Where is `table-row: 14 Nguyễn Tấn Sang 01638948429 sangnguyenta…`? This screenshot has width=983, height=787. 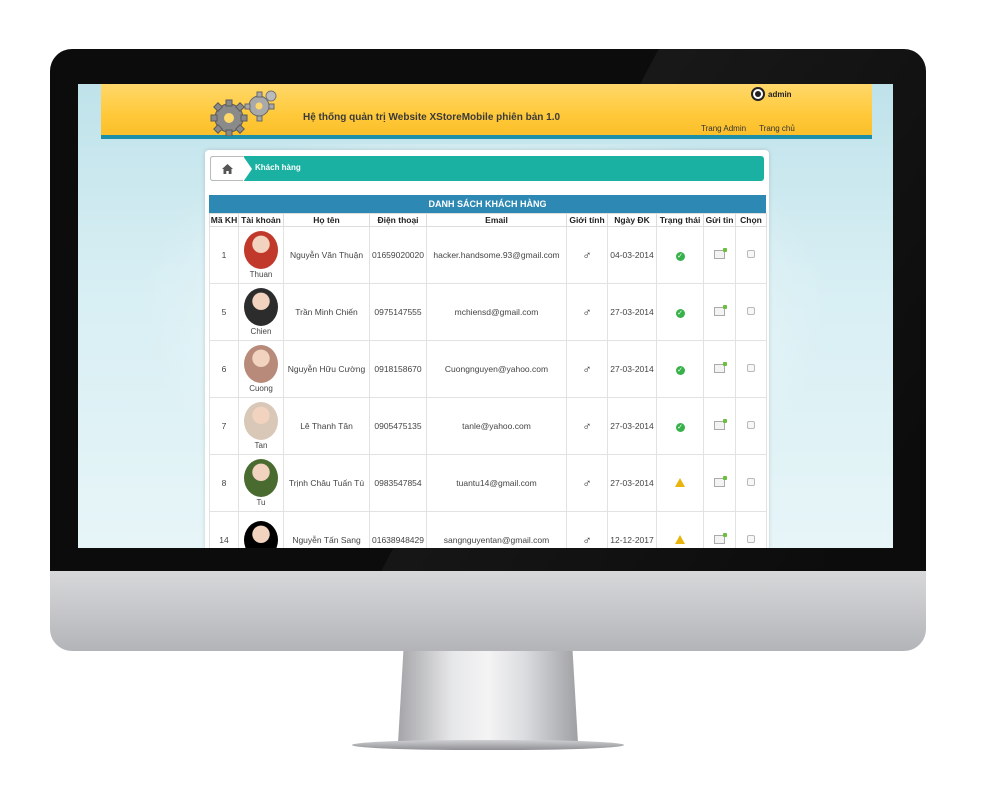
table-row: 14 Nguyễn Tấn Sang 01638948429 sangnguyenta… is located at coordinates (488, 529).